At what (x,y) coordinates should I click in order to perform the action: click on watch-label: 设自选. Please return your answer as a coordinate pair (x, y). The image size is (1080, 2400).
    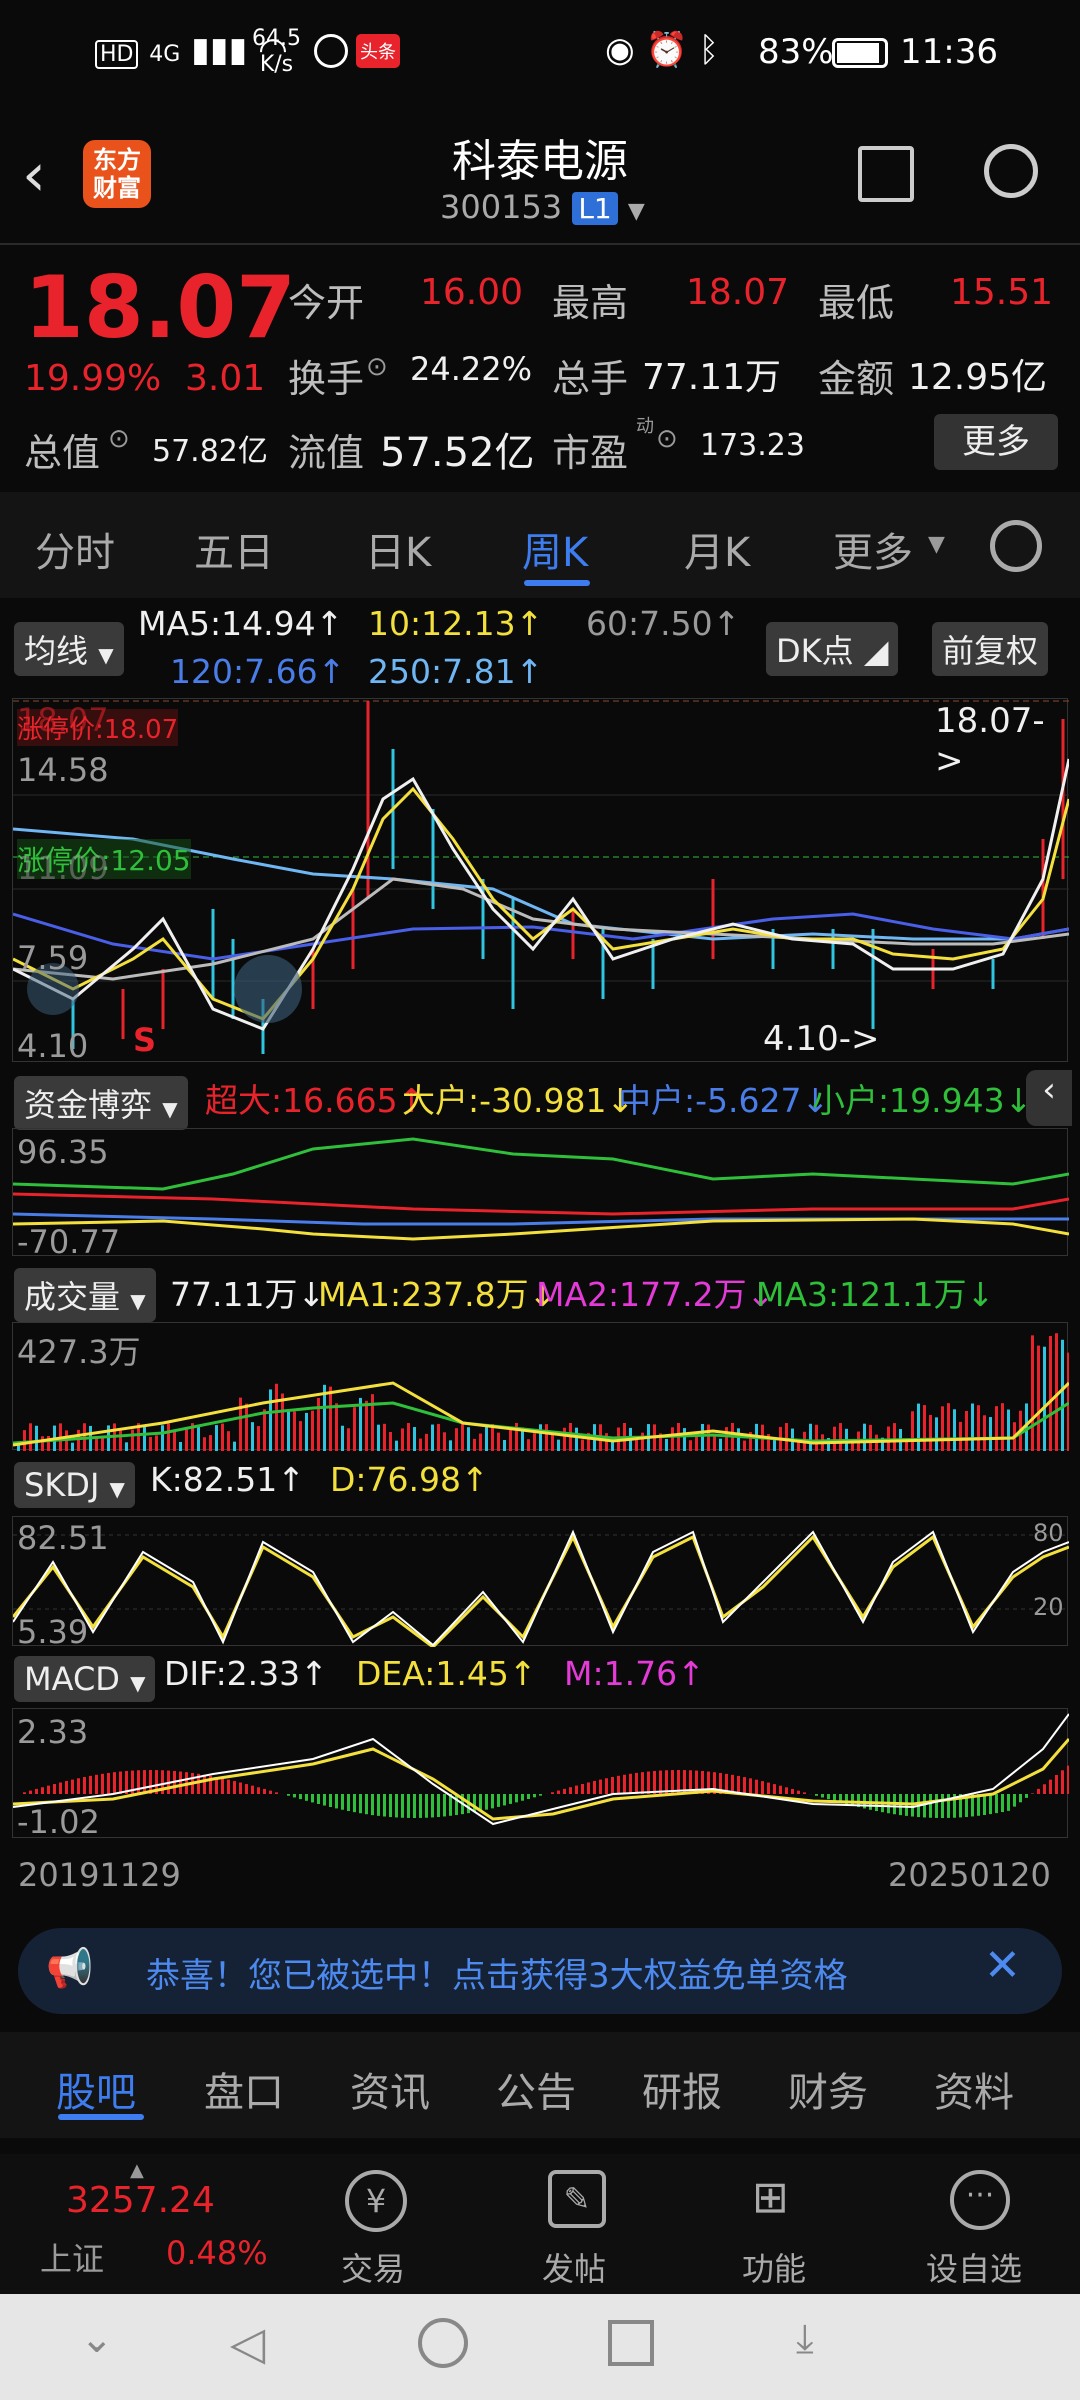
    Looking at the image, I should click on (974, 2267).